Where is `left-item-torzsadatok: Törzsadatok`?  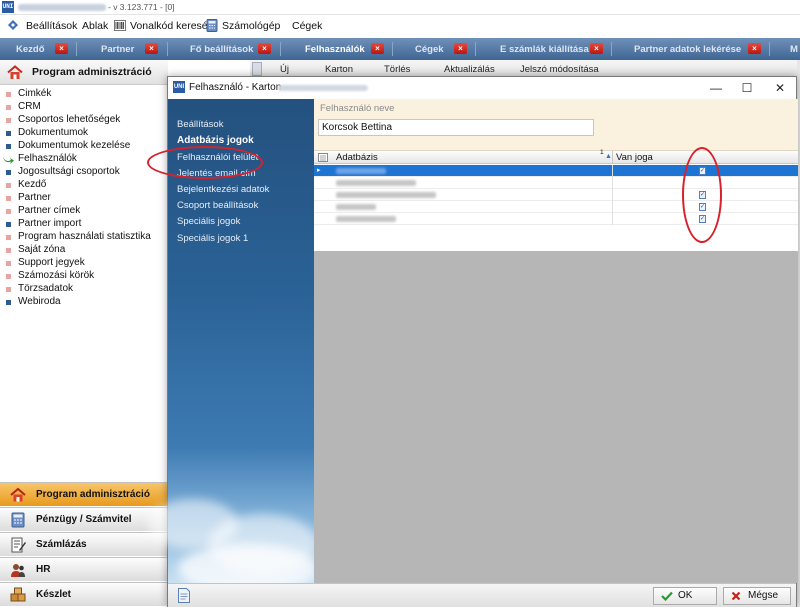 left-item-torzsadatok: Törzsadatok is located at coordinates (84, 289).